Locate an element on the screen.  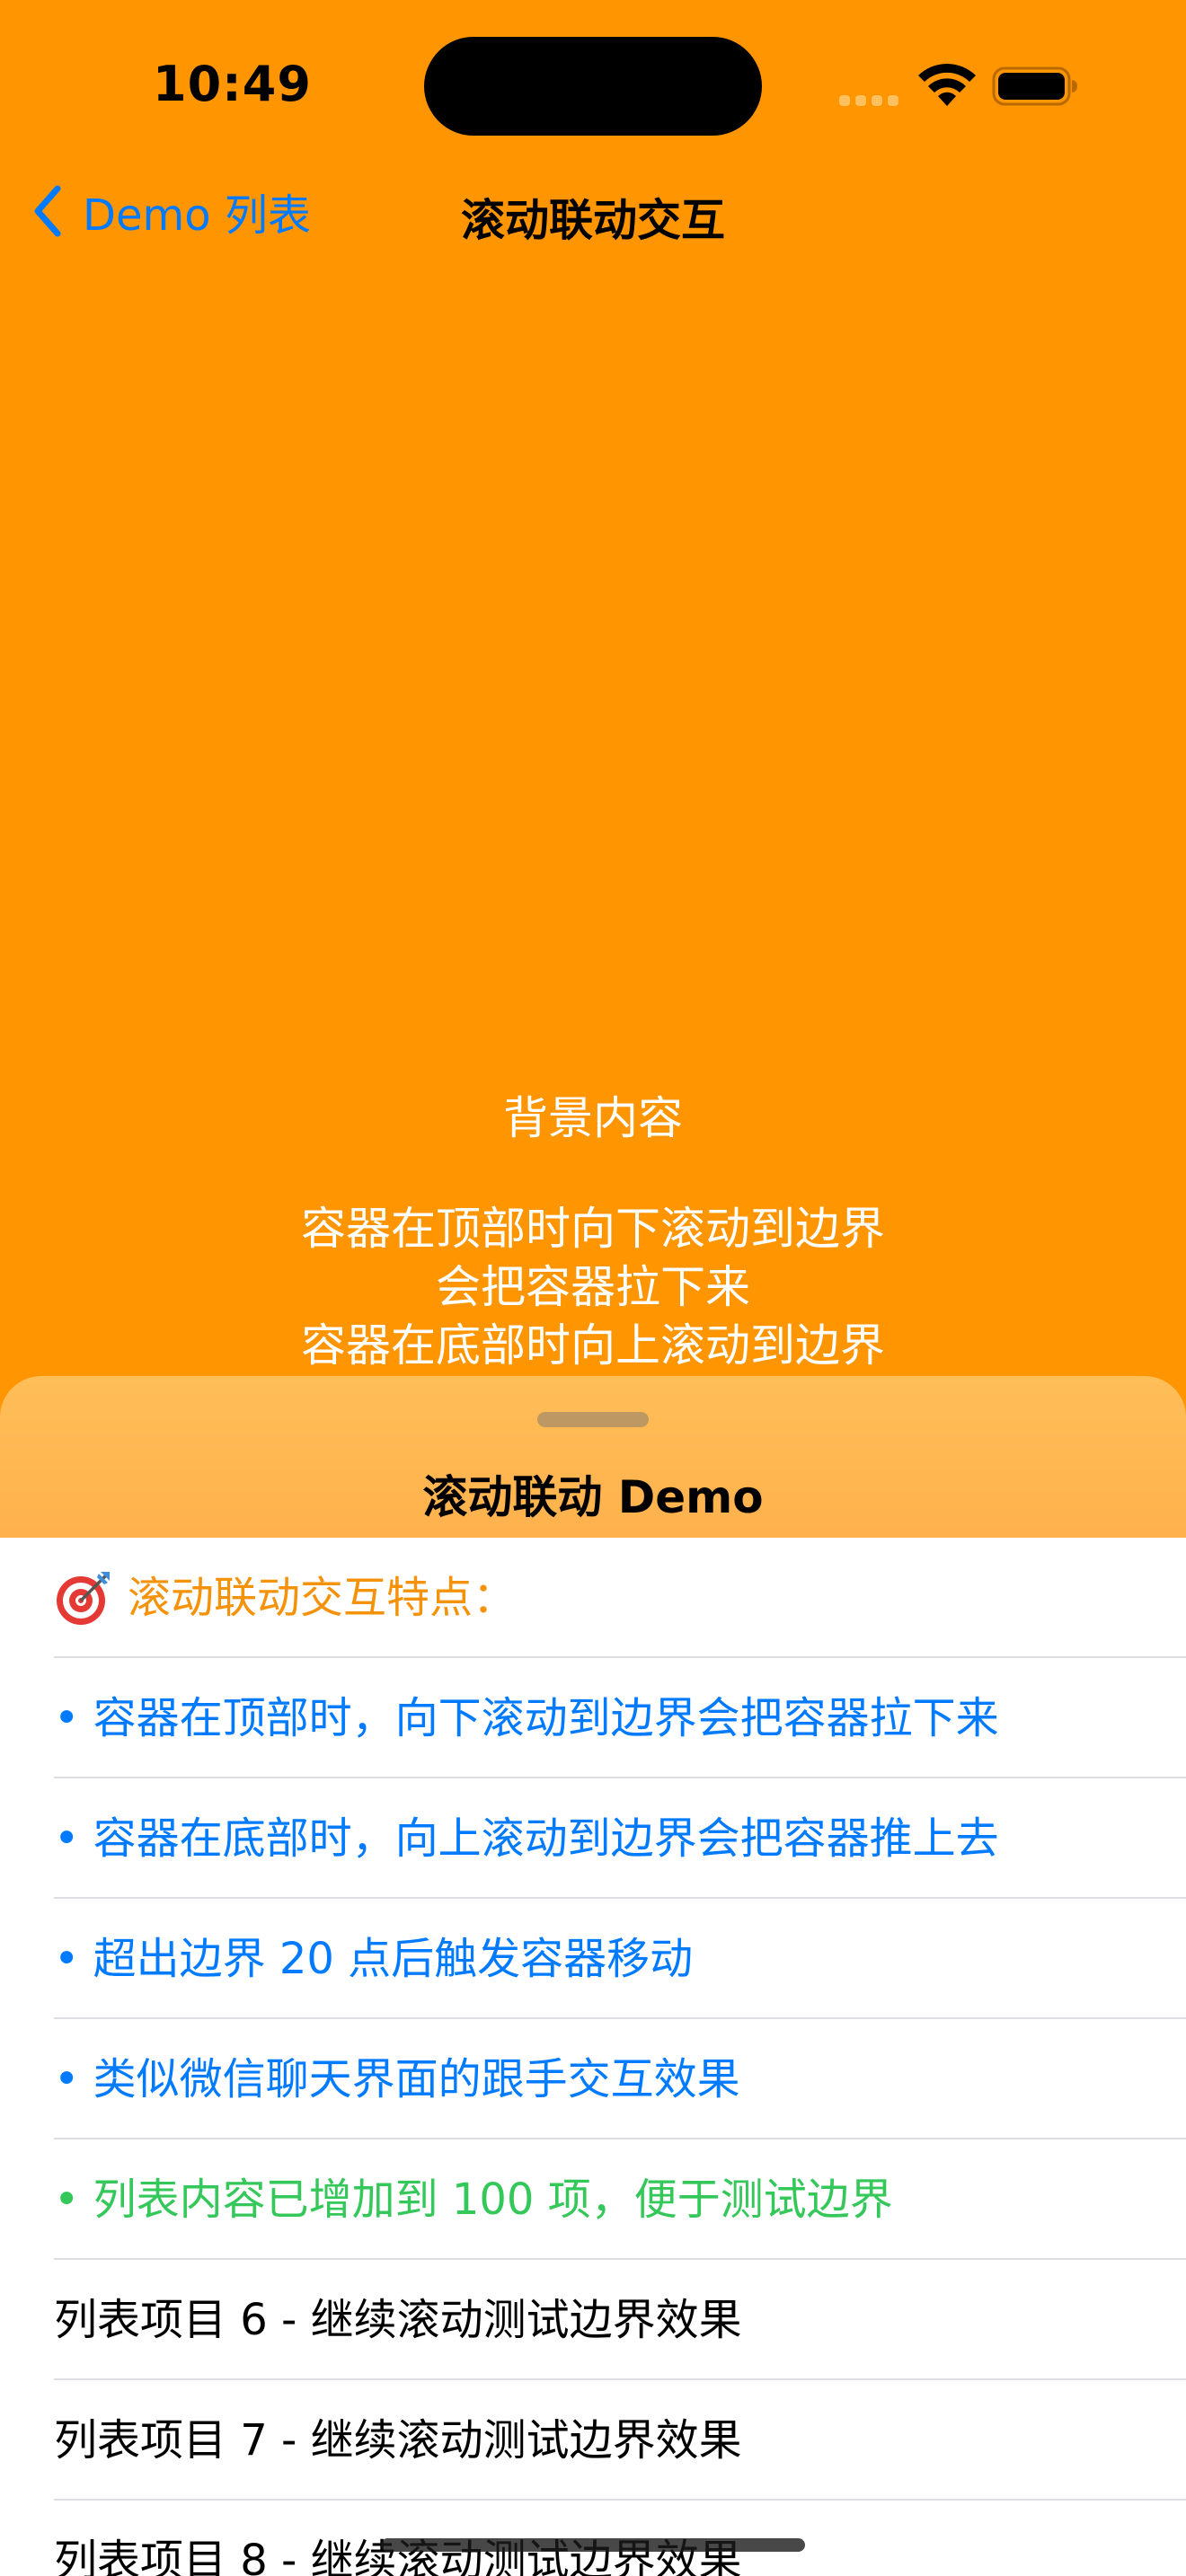
background-line: 容器在底部时向上滚动到边界 is located at coordinates (593, 1345).